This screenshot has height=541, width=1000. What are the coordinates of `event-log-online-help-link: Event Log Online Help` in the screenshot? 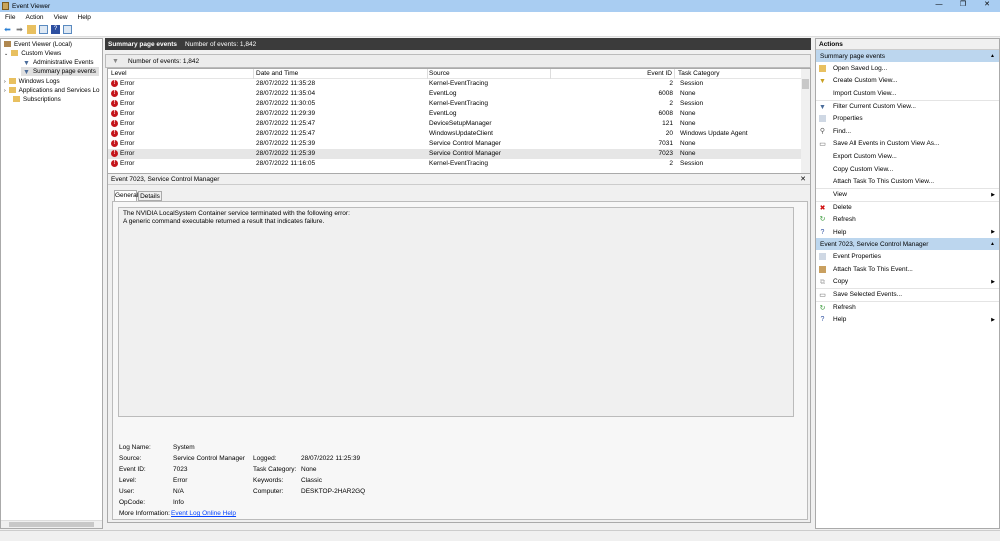 It's located at (203, 513).